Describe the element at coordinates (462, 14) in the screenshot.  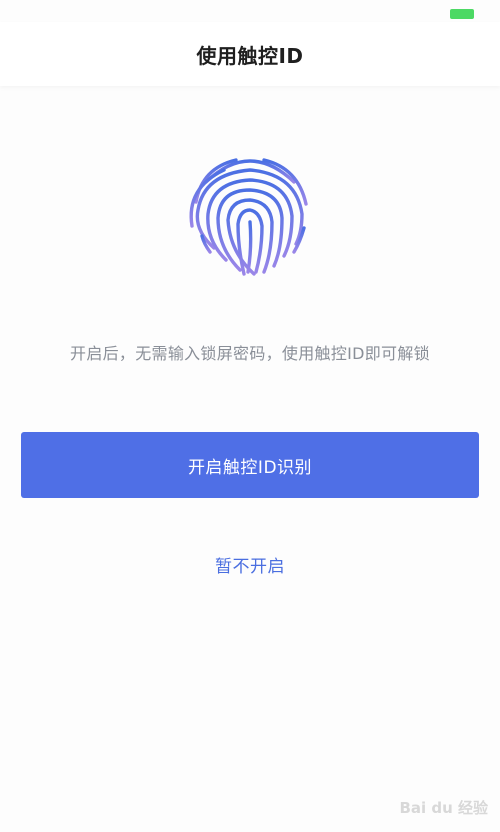
I see `battery-icon` at that location.